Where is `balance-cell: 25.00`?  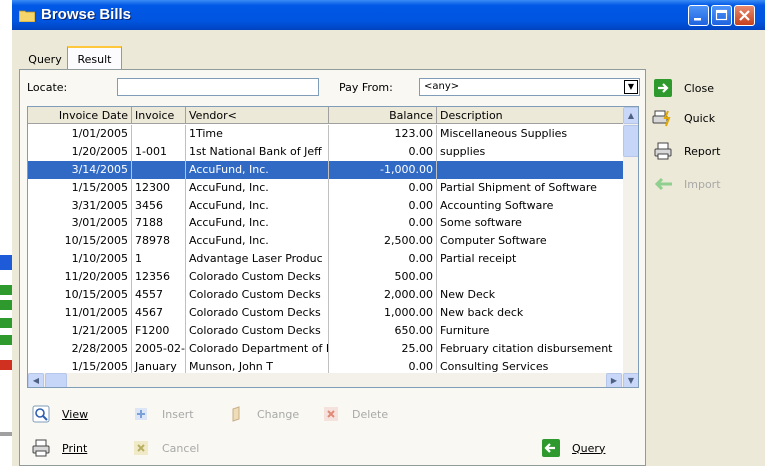 balance-cell: 25.00 is located at coordinates (383, 348).